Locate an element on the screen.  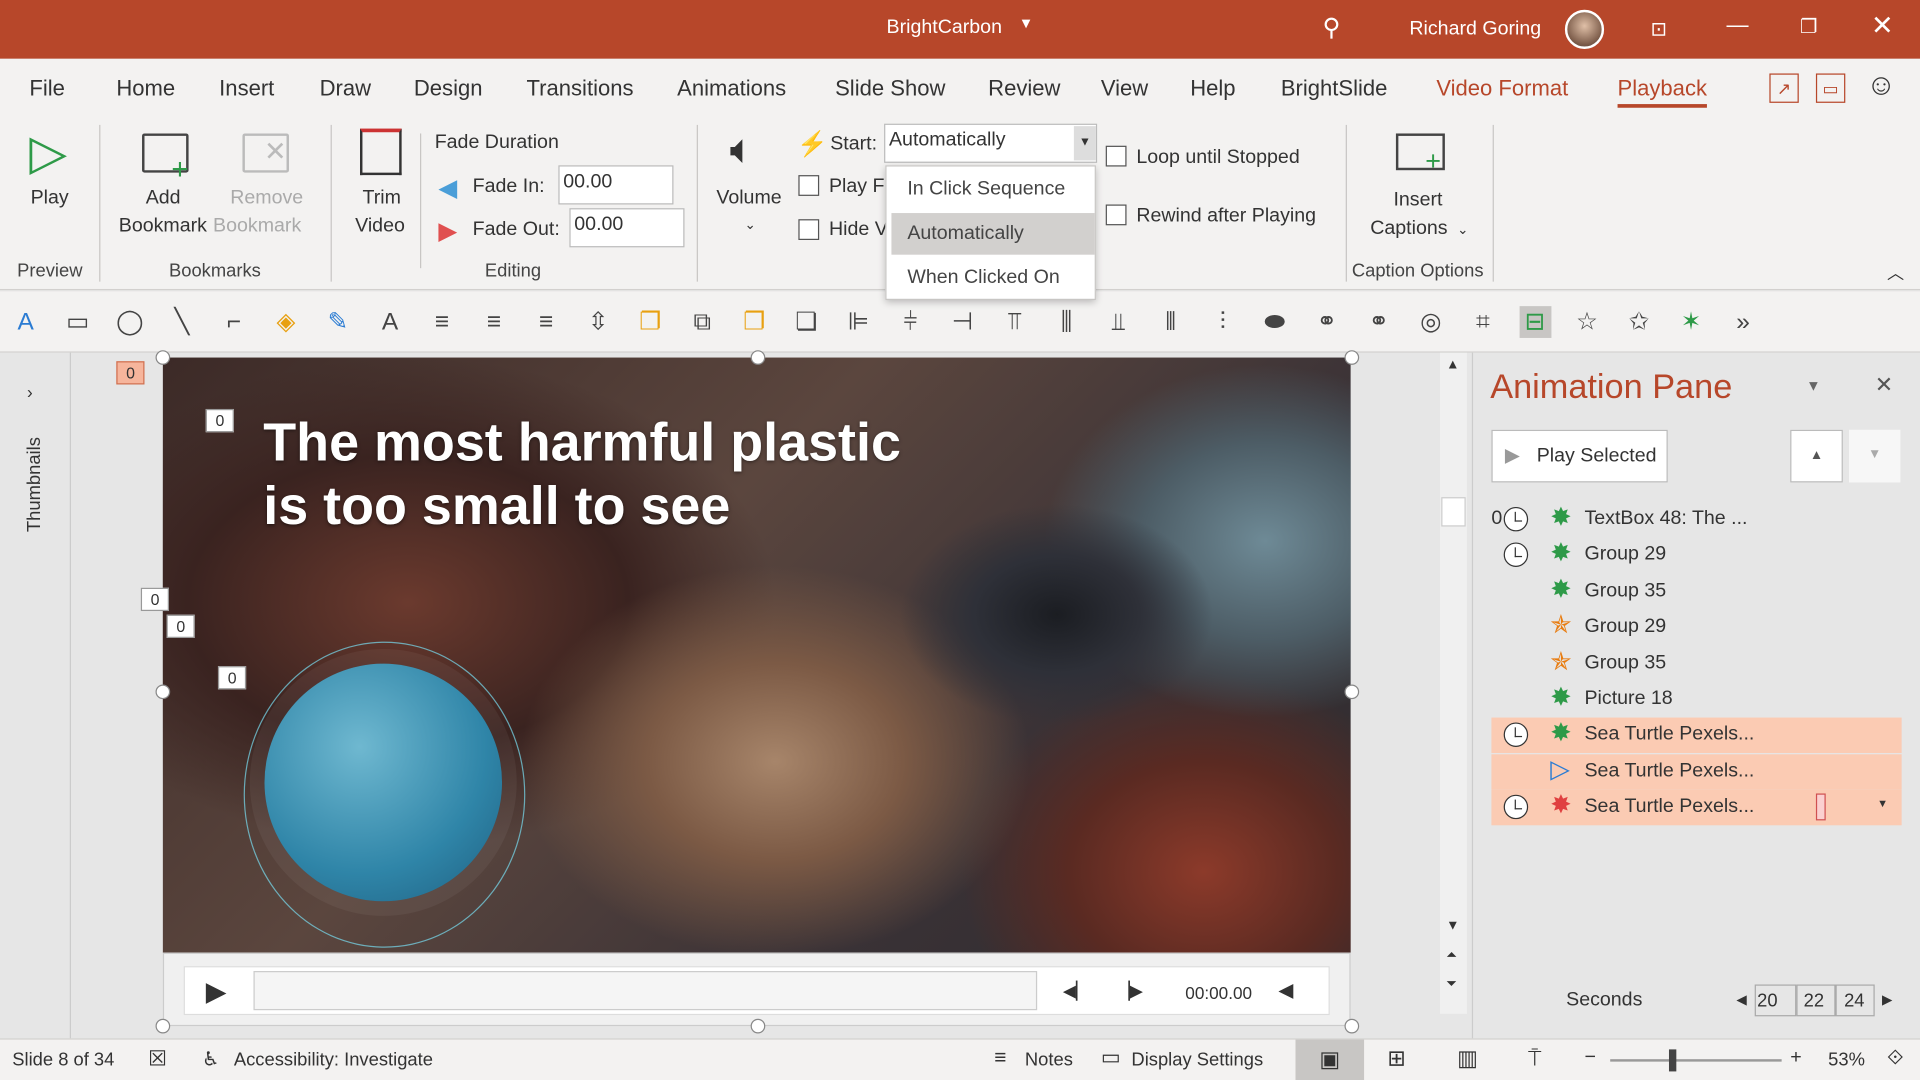
zoom-in-icon: + is located at coordinates (1795, 1058).